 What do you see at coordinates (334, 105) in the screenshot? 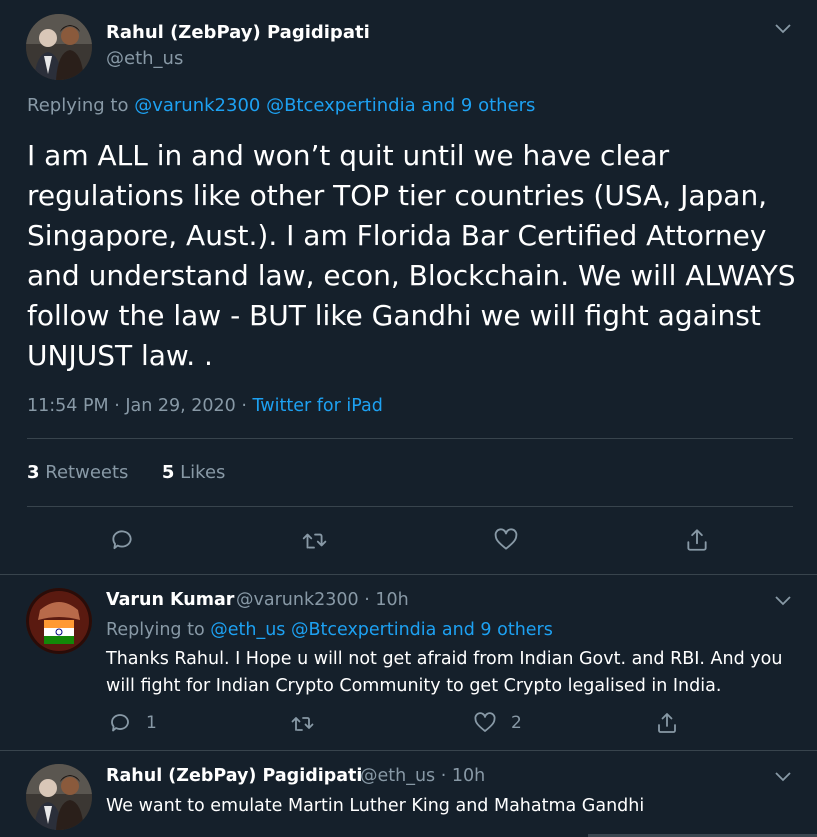
I see `replying-to-link: @varunk2300 @Btcexpertindia and 9 others` at bounding box center [334, 105].